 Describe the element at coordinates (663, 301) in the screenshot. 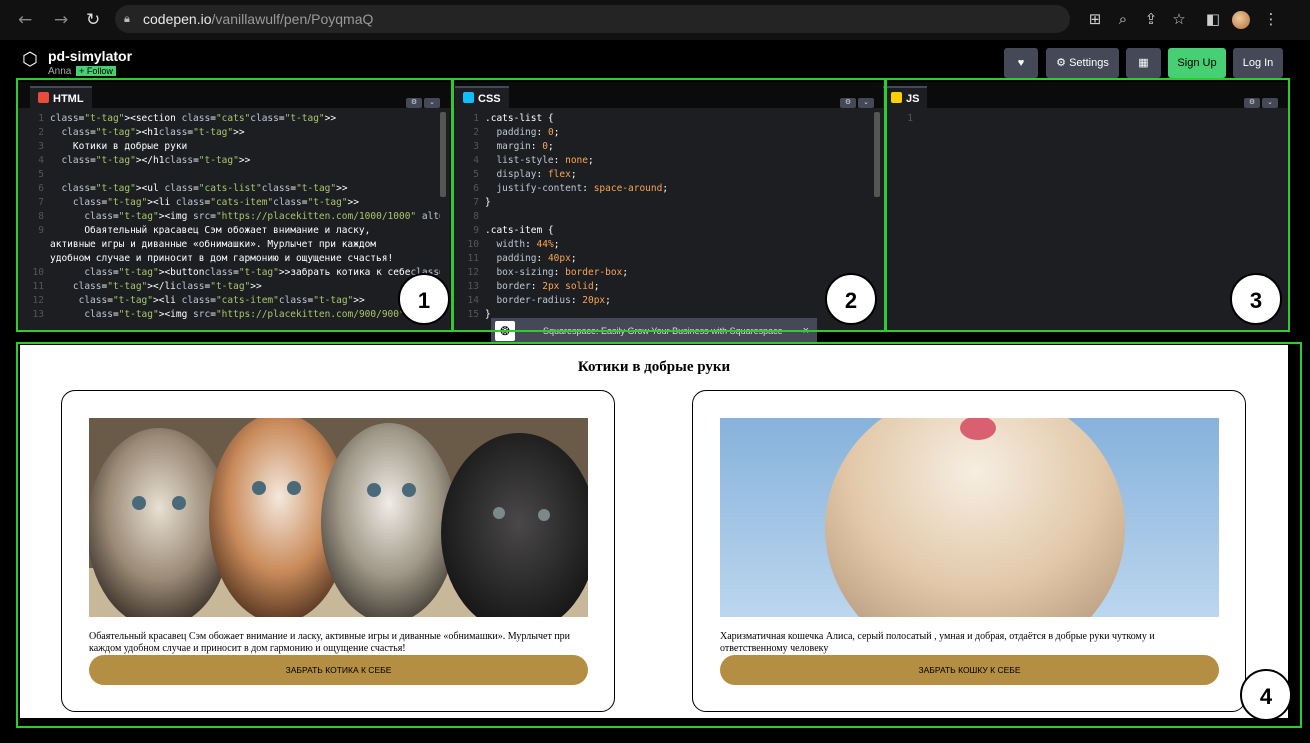

I see `code-line: 14 border-radius: 20px;` at that location.